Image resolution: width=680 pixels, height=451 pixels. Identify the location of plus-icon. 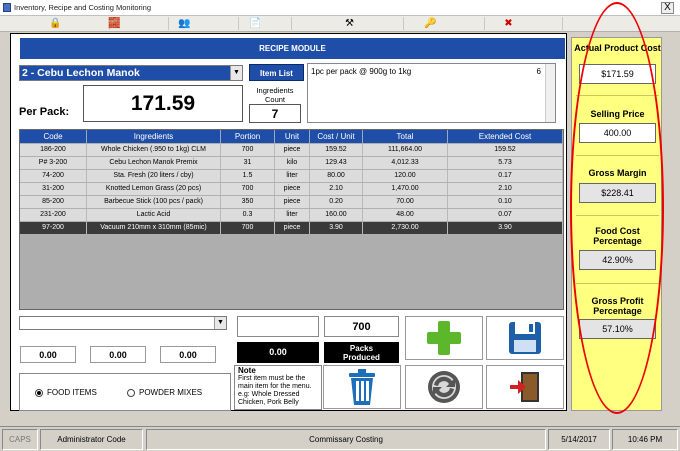
(444, 338).